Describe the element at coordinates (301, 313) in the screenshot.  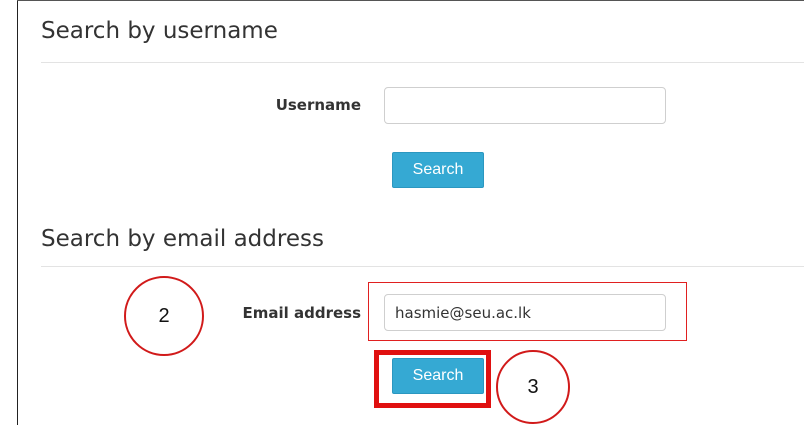
I see `email-address-label: Email address` at that location.